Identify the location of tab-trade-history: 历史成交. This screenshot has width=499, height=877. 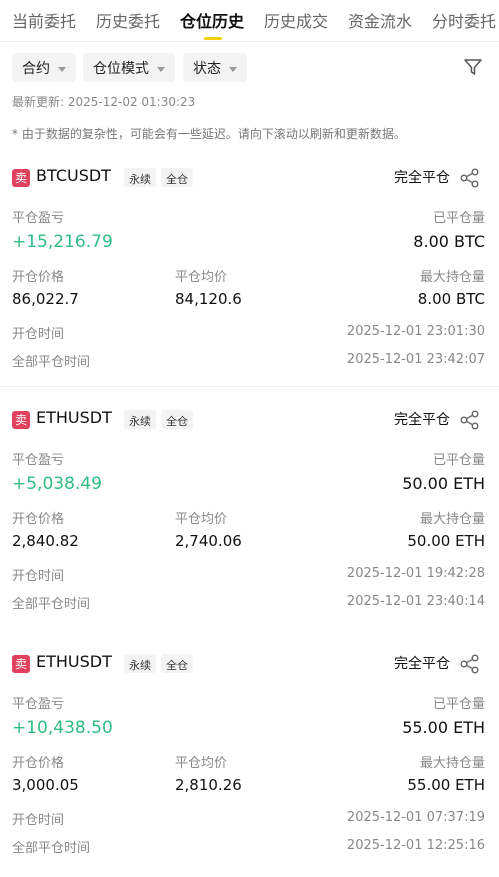
(296, 20).